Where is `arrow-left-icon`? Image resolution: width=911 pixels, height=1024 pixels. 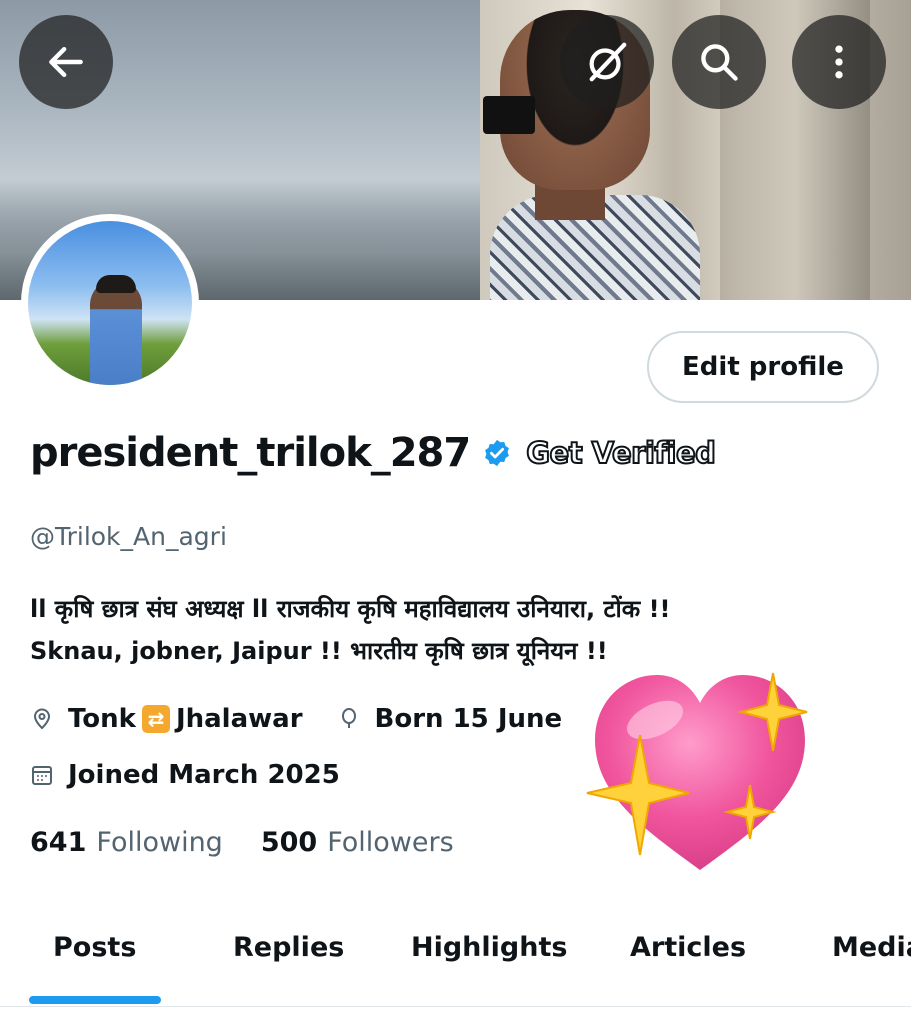
arrow-left-icon is located at coordinates (66, 62).